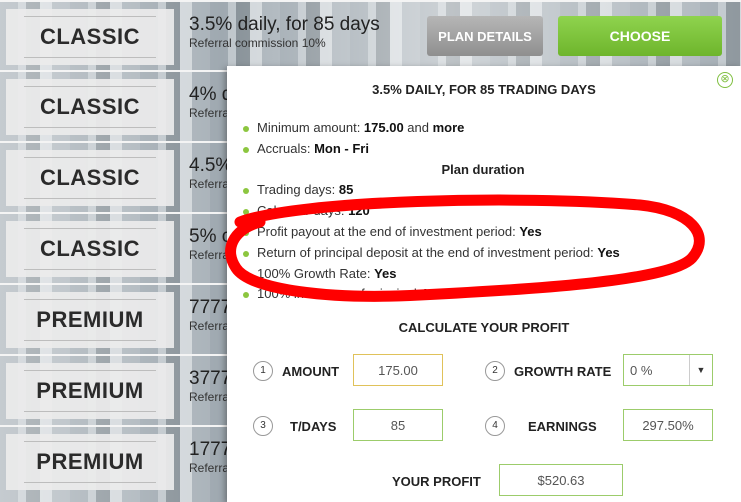  I want to click on plan-headline: 4% d, so click(211, 94).